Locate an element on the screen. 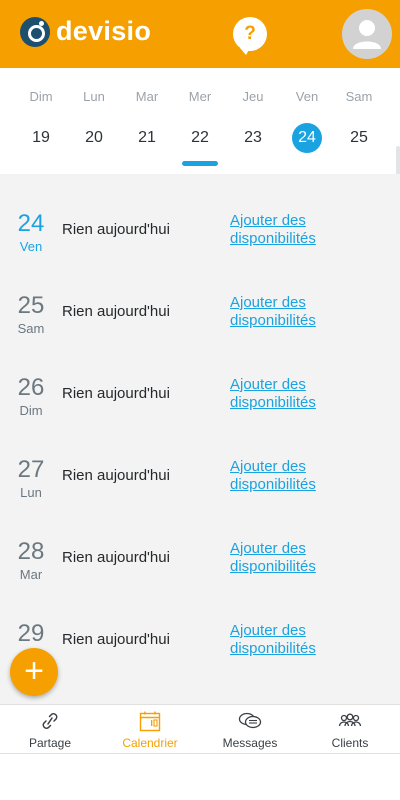 The height and width of the screenshot is (800, 400). avatar is located at coordinates (367, 34).